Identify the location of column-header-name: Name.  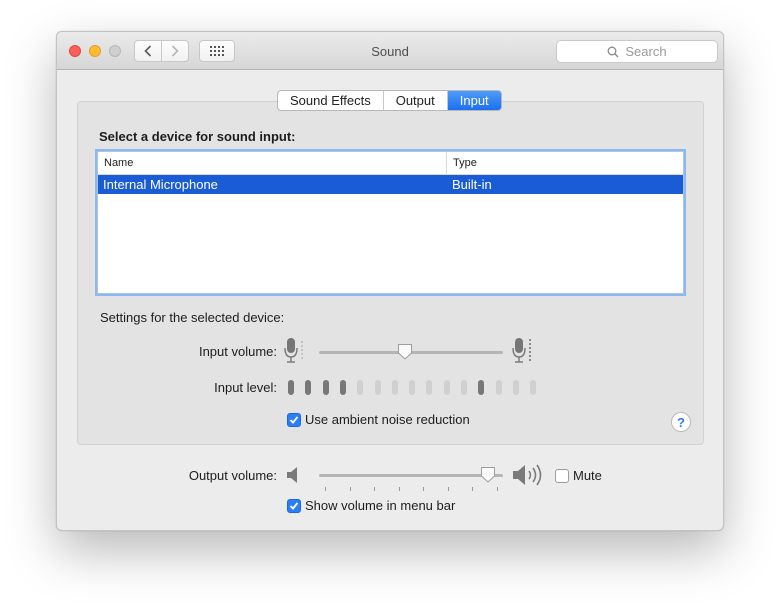
(272, 163).